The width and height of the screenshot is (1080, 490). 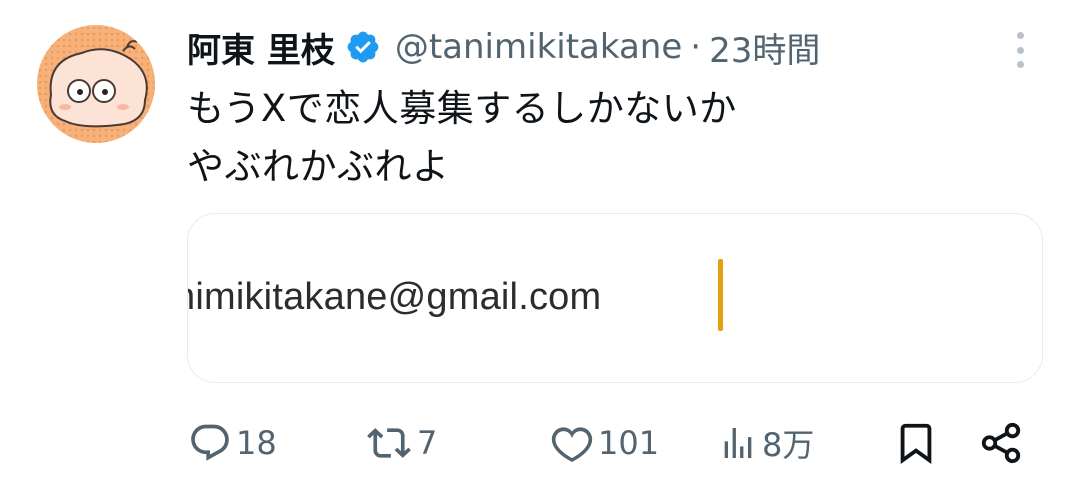 What do you see at coordinates (389, 442) in the screenshot?
I see `retweet-icon` at bounding box center [389, 442].